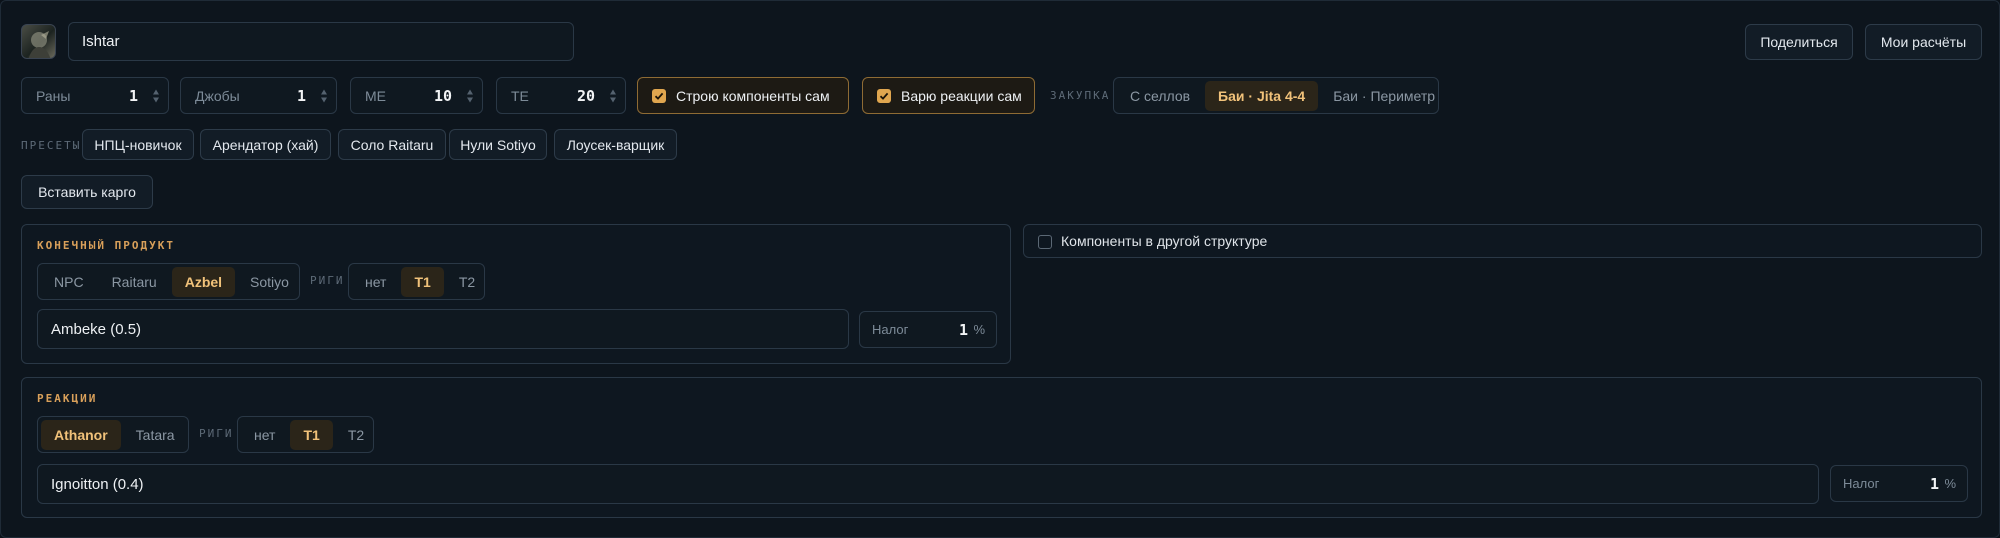  What do you see at coordinates (928, 329) in the screenshot?
I see `final-tax-input: Налог 1 %` at bounding box center [928, 329].